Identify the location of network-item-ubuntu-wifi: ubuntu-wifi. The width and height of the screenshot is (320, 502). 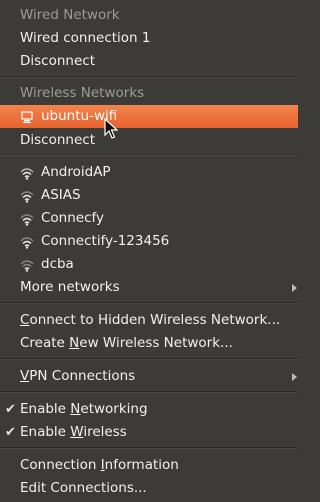
(149, 116).